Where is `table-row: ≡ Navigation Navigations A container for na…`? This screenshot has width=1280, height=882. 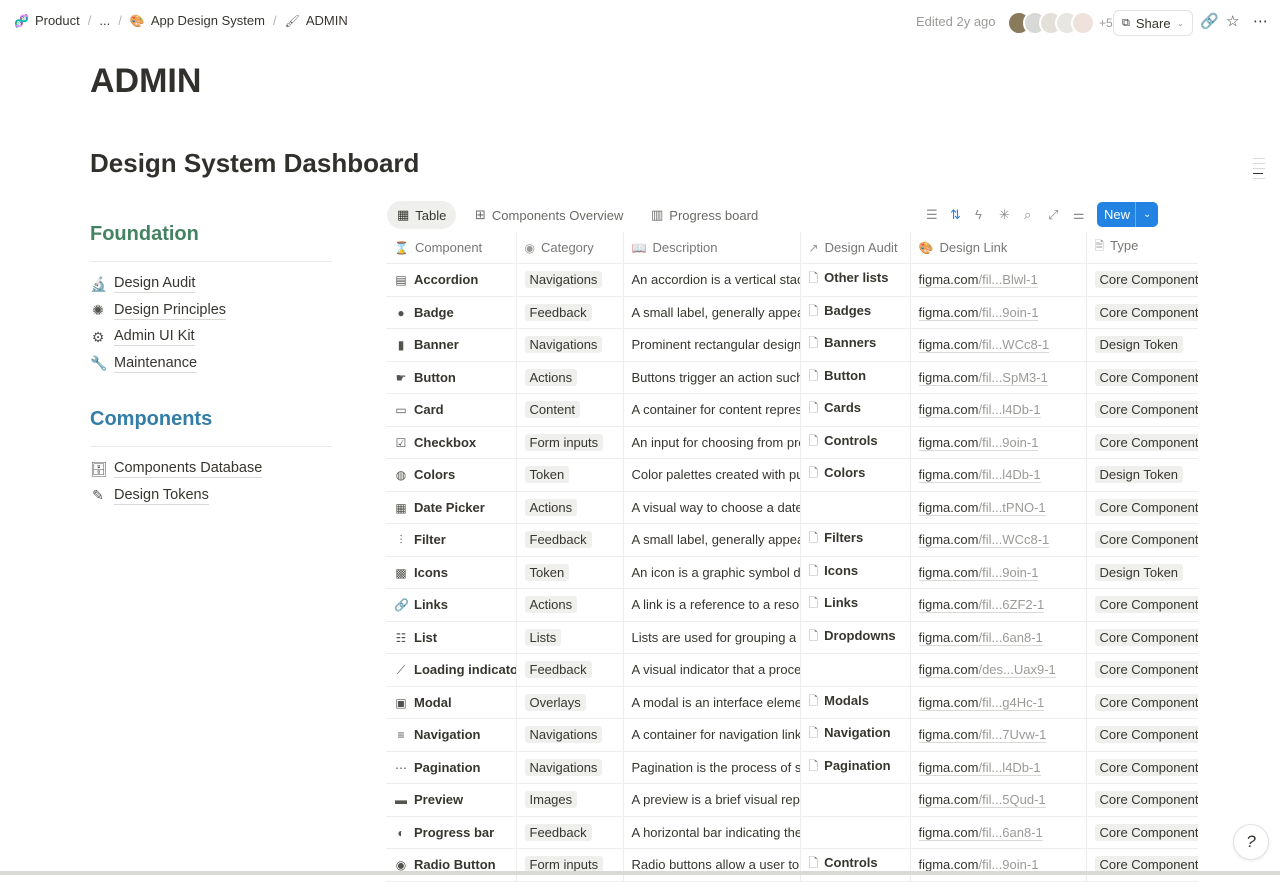 table-row: ≡ Navigation Navigations A container for na… is located at coordinates (792, 735).